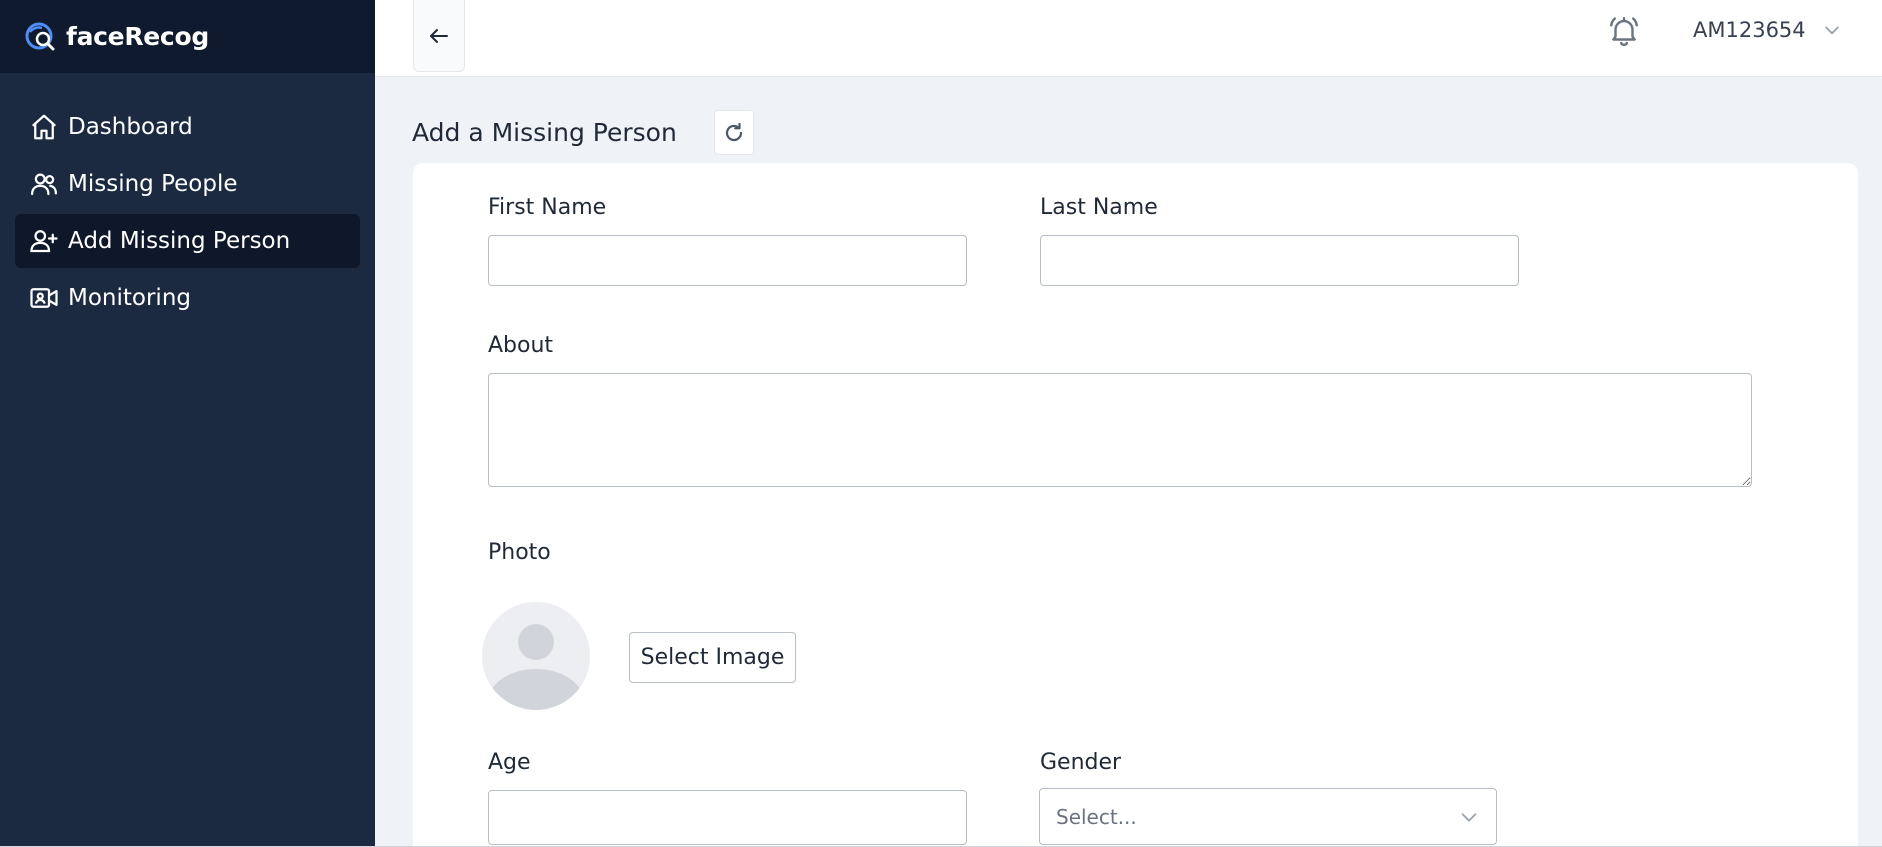 The height and width of the screenshot is (847, 1882). Describe the element at coordinates (1099, 207) in the screenshot. I see `last-name-label: Last Name` at that location.